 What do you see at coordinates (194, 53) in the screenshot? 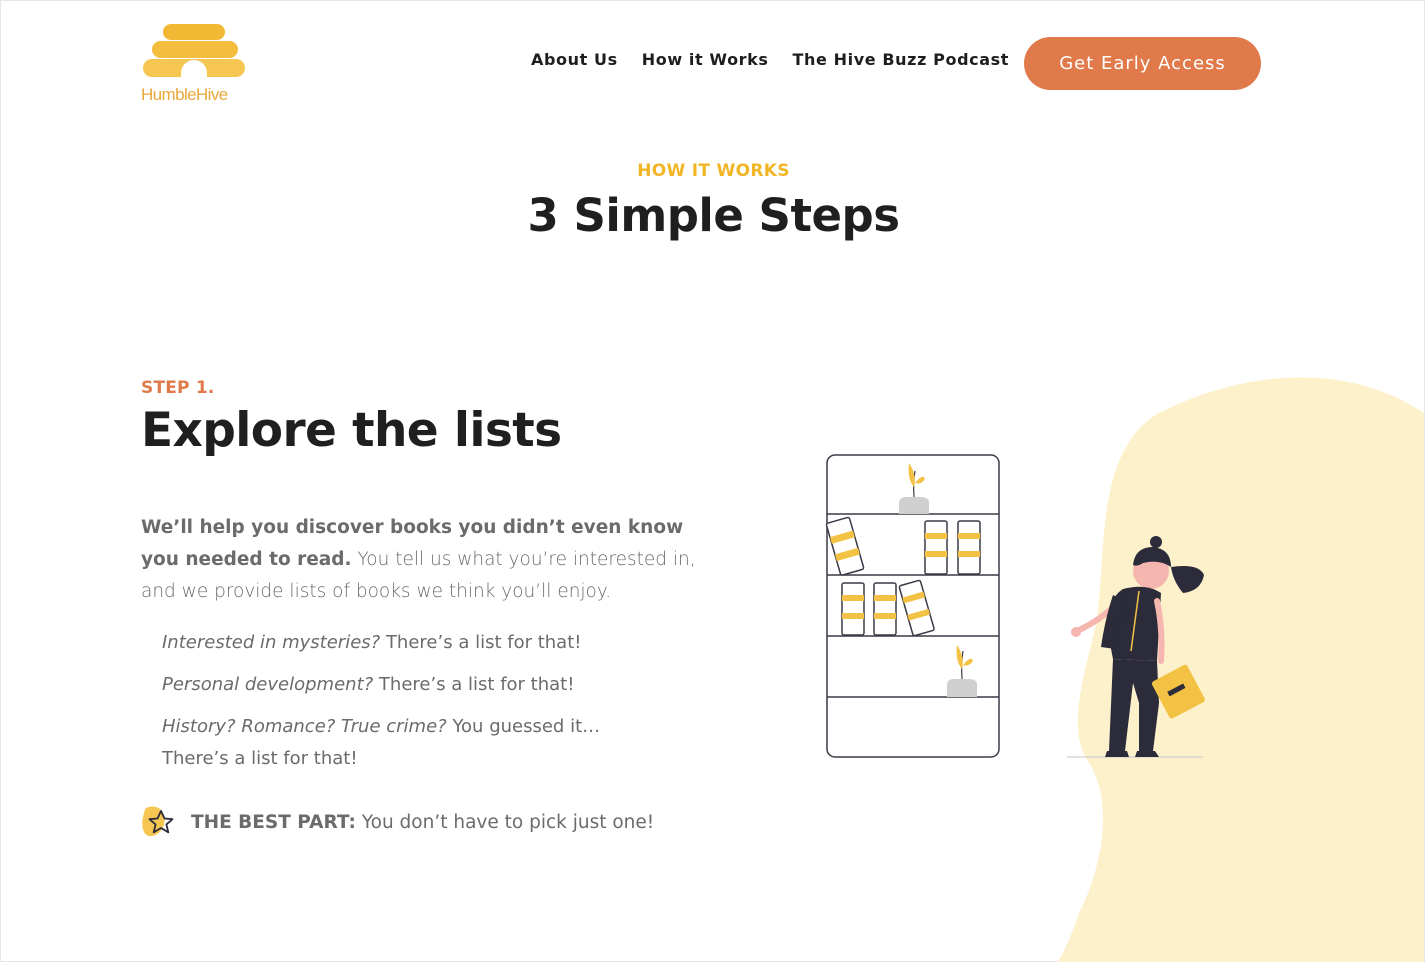
I see `beehive-icon` at bounding box center [194, 53].